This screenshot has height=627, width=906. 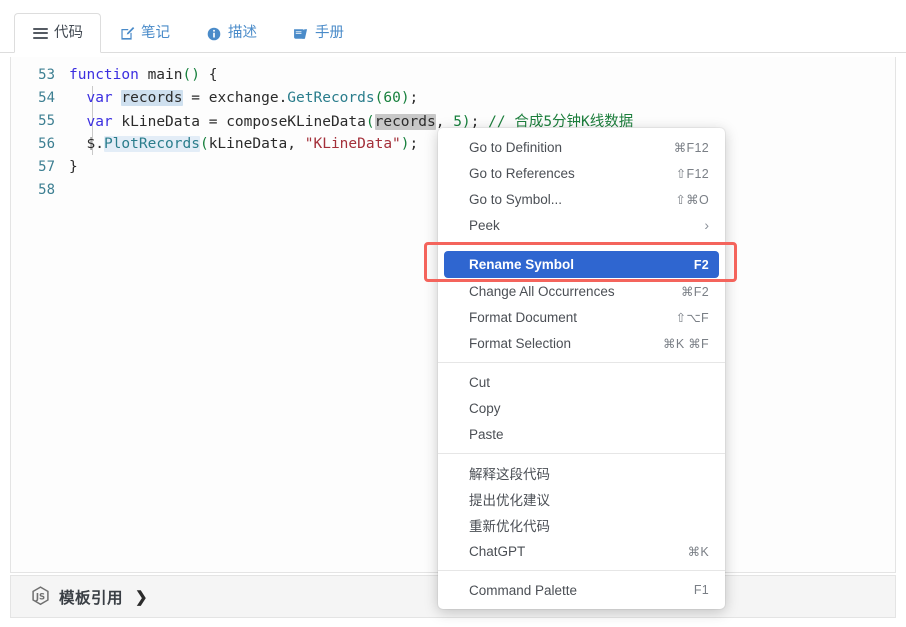 What do you see at coordinates (692, 317) in the screenshot?
I see `menu-item-shortcut: ⇧⌥F` at bounding box center [692, 317].